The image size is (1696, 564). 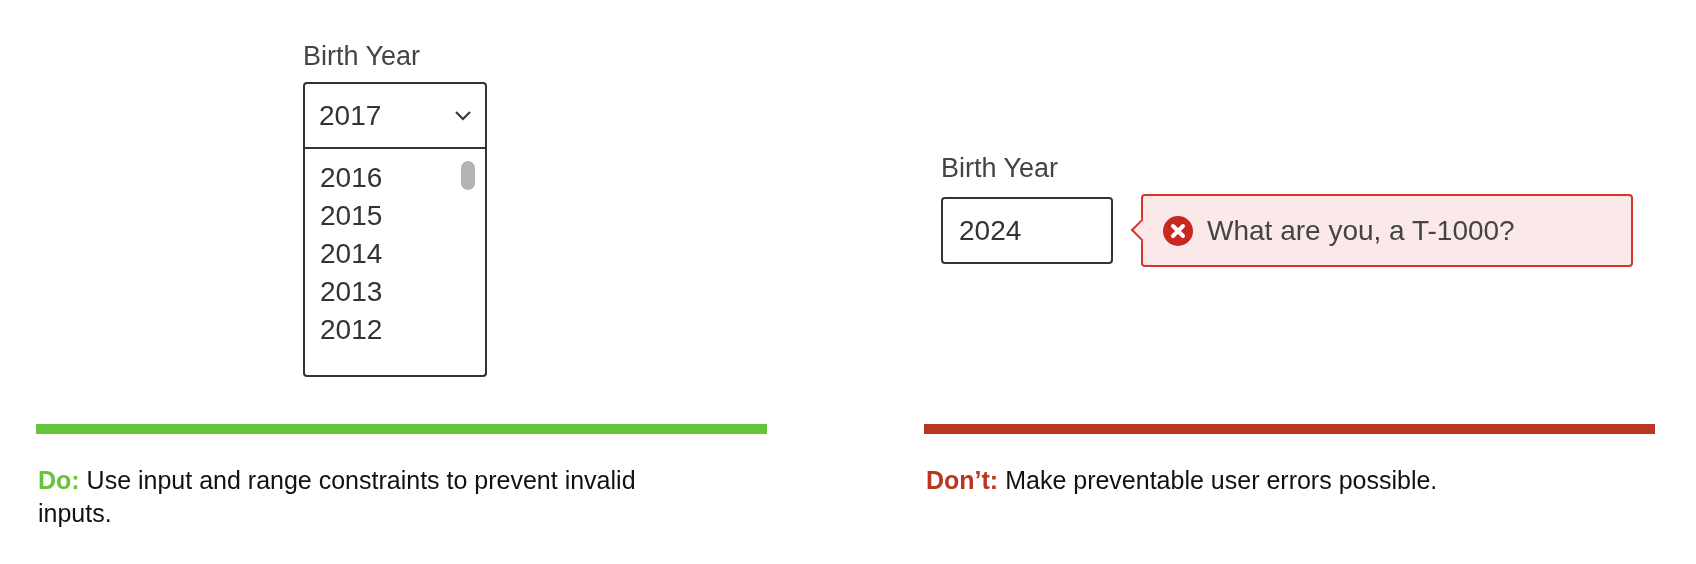 I want to click on dropdown-option: 2016, so click(x=402, y=178).